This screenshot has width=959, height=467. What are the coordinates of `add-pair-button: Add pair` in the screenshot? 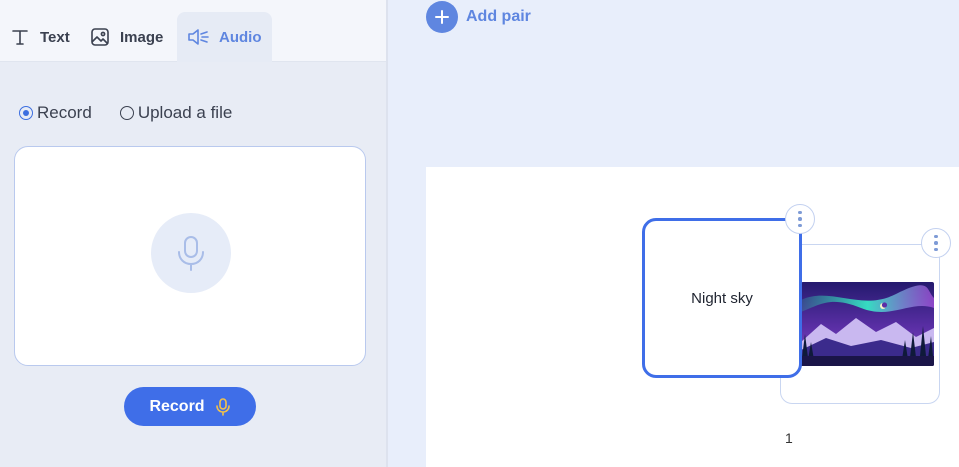 It's located at (478, 17).